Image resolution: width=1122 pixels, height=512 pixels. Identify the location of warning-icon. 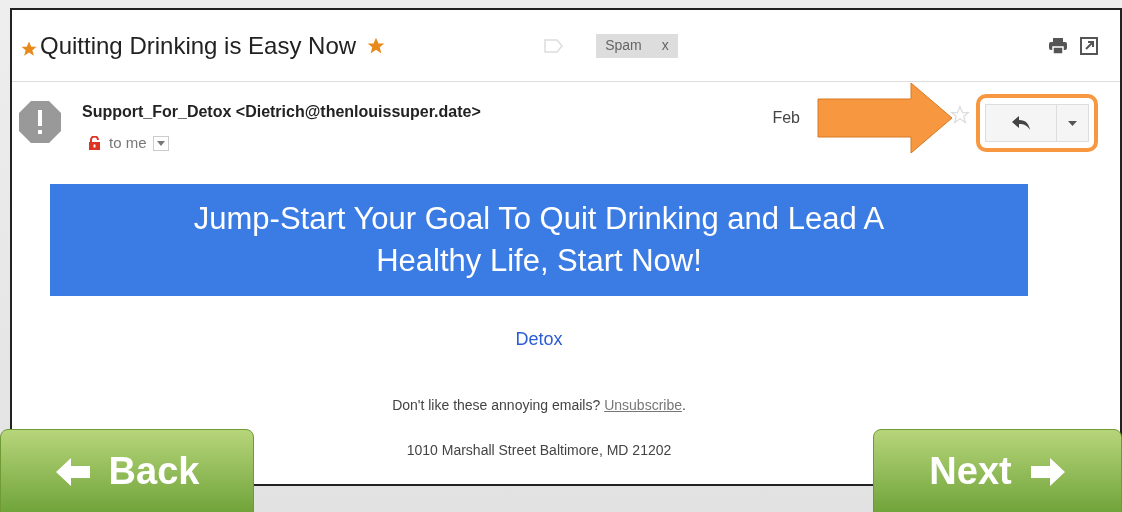
(40, 122).